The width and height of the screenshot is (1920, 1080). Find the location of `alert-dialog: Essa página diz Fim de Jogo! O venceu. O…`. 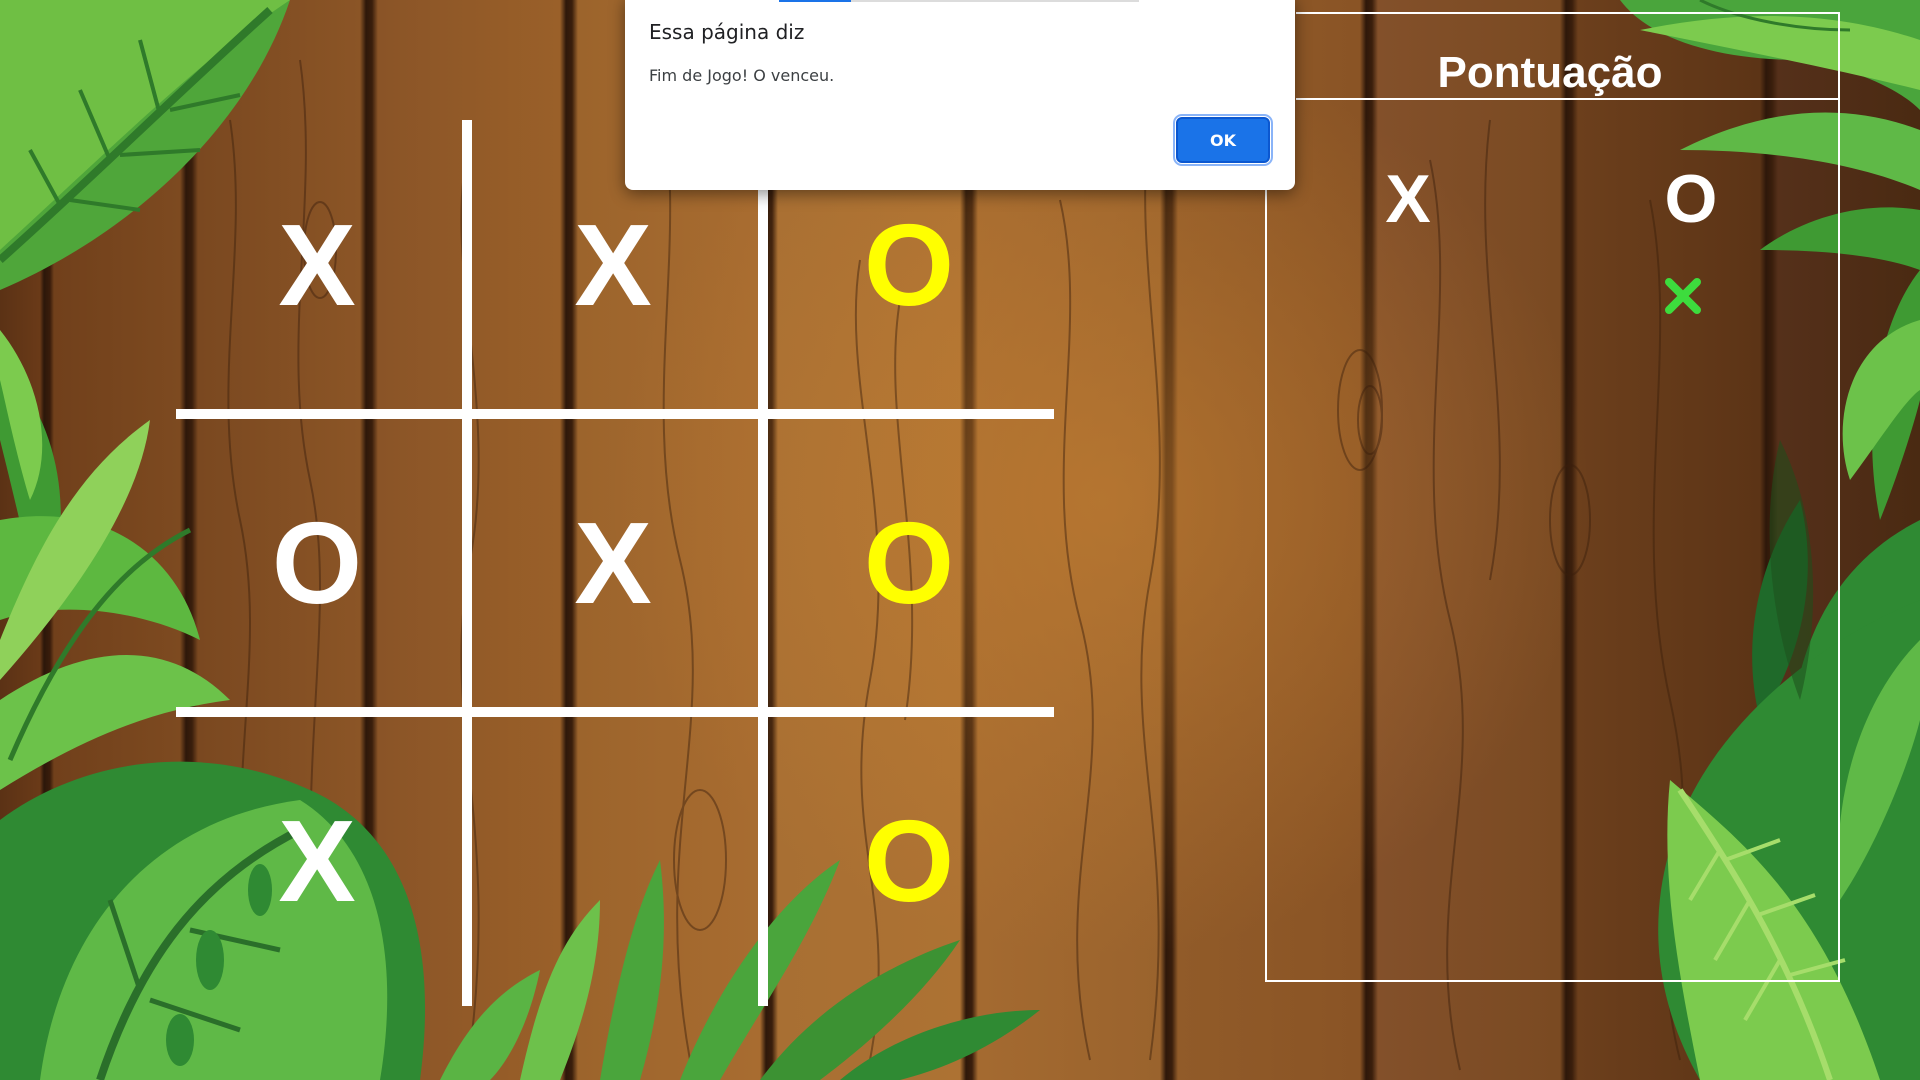

alert-dialog: Essa página diz Fim de Jogo! O venceu. O… is located at coordinates (960, 95).